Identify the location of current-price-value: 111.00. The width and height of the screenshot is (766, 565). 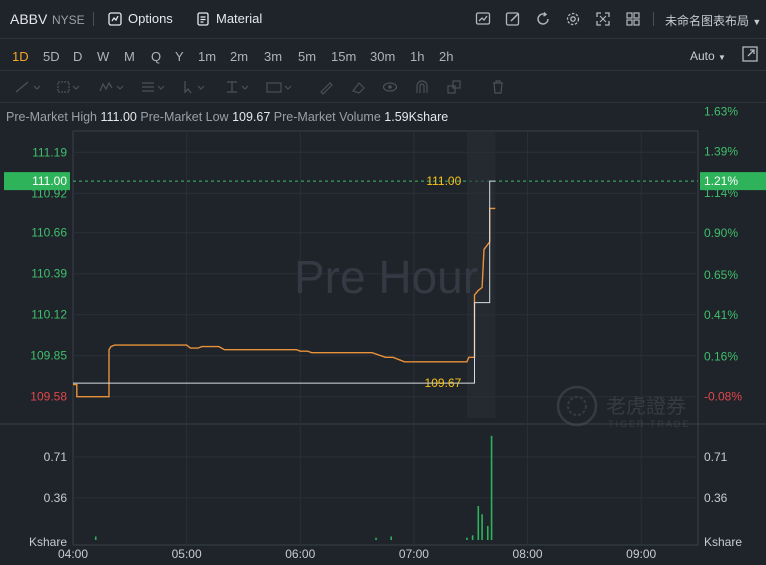
(49, 181).